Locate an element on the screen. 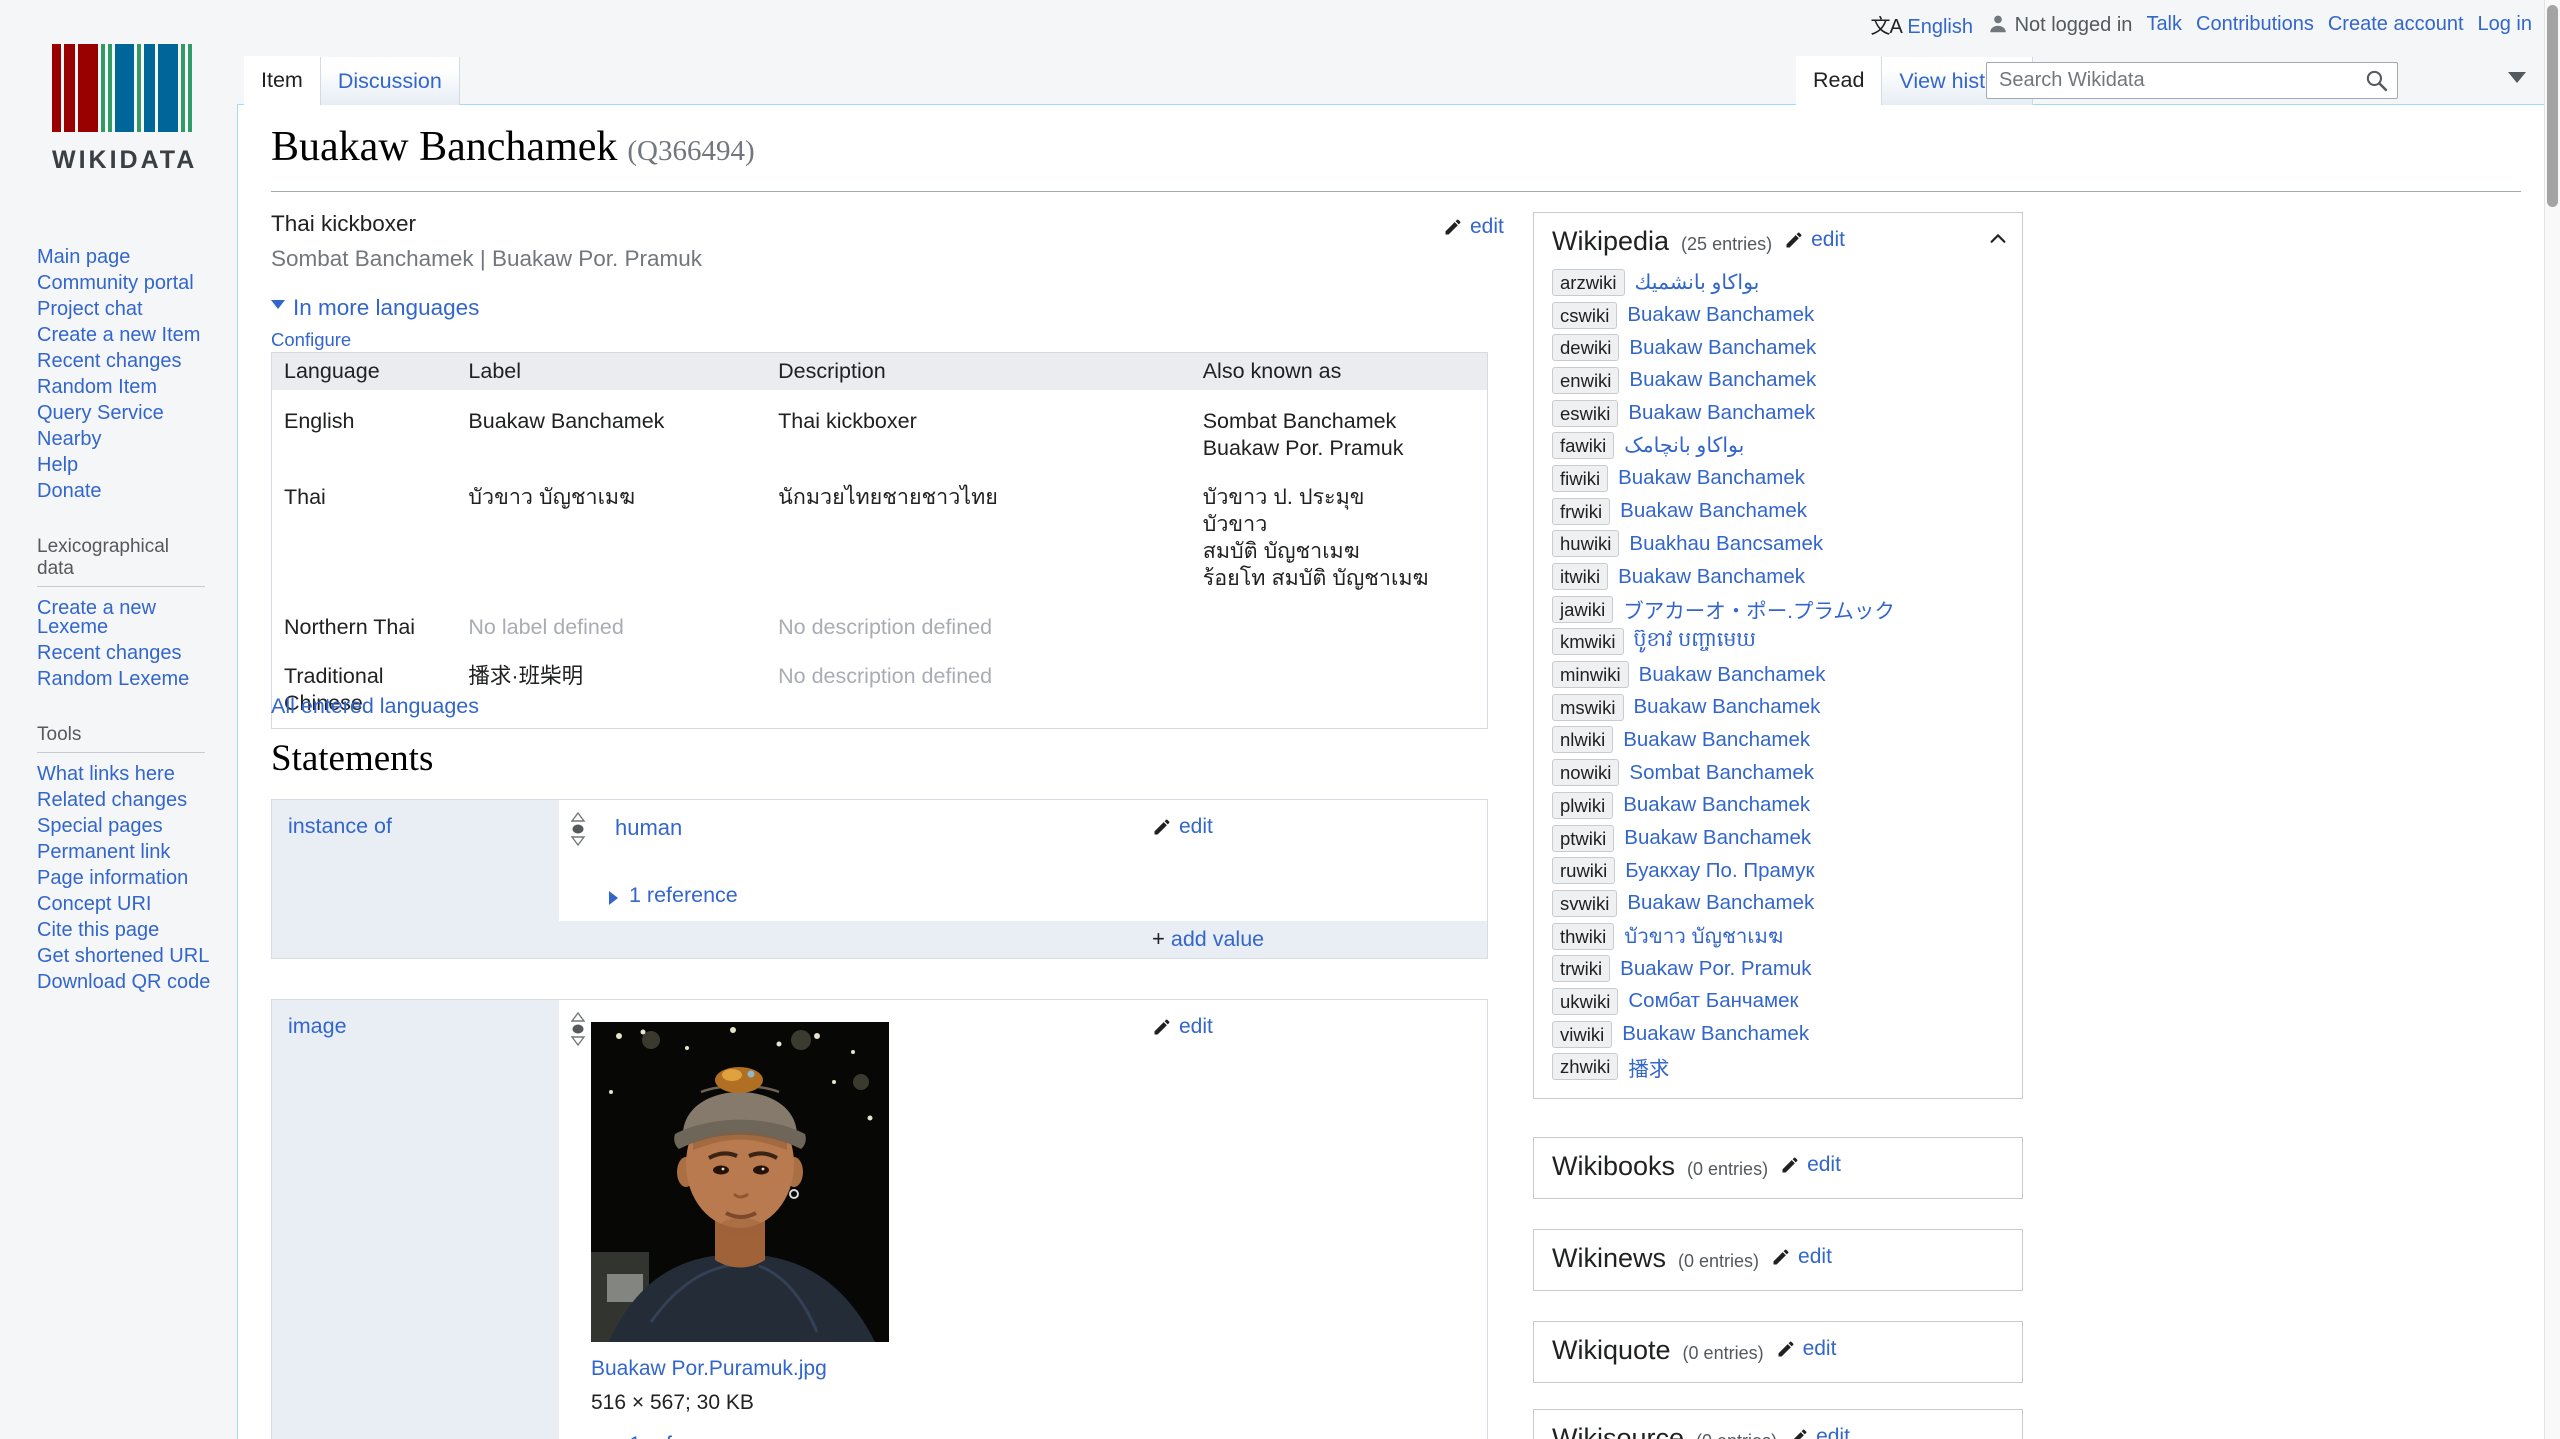 The image size is (2560, 1439). search-input is located at coordinates (2192, 80).